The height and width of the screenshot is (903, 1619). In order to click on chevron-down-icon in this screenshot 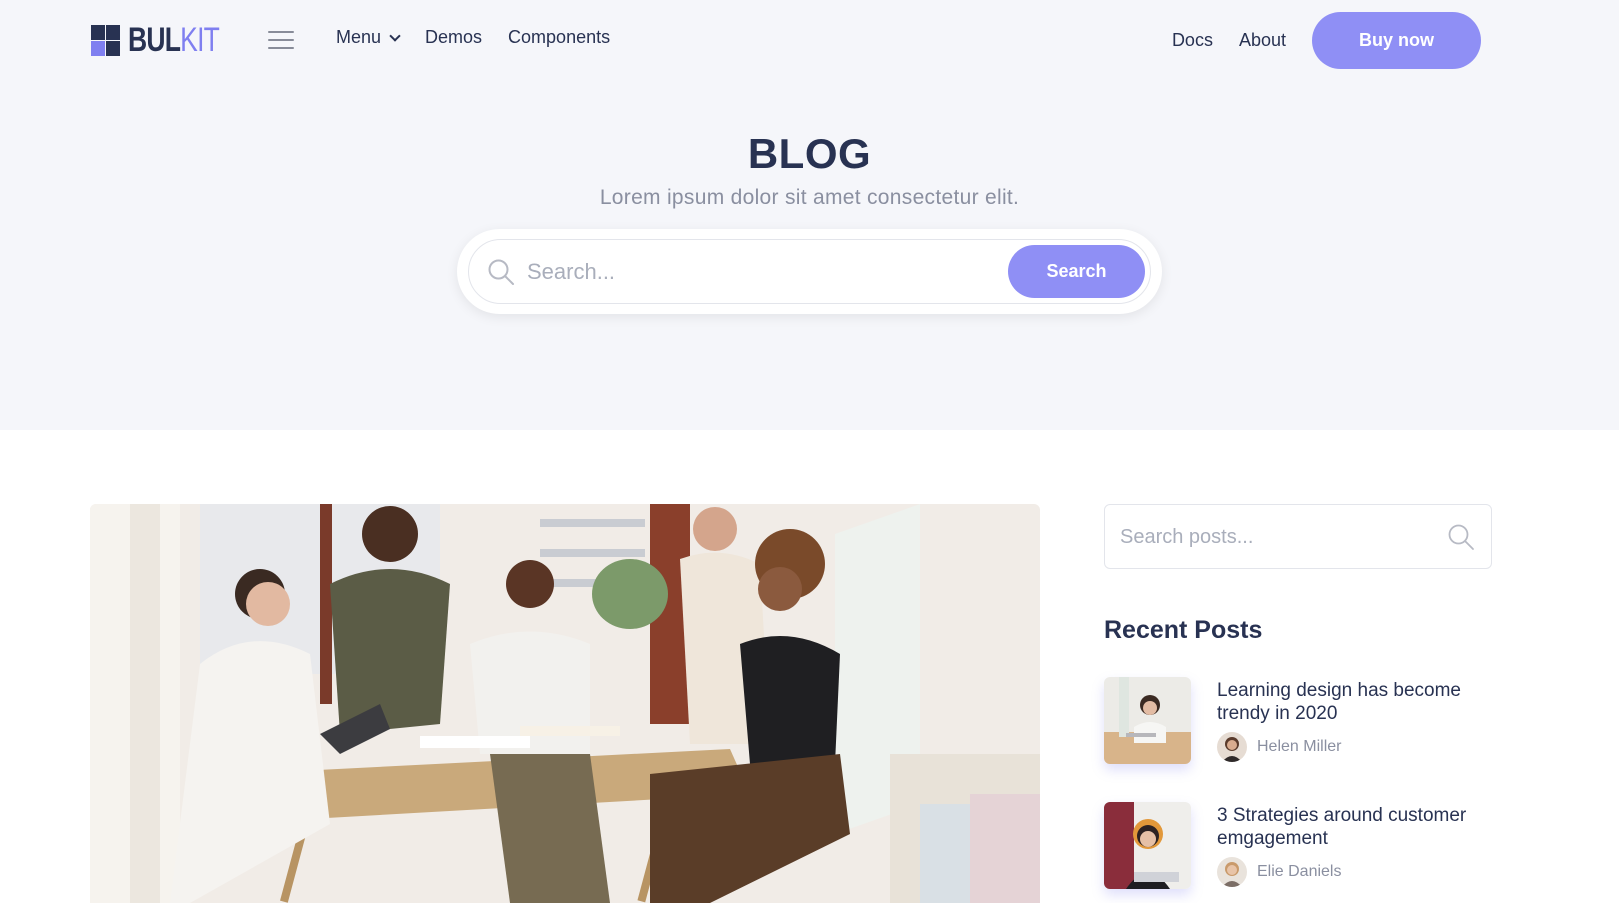, I will do `click(395, 35)`.